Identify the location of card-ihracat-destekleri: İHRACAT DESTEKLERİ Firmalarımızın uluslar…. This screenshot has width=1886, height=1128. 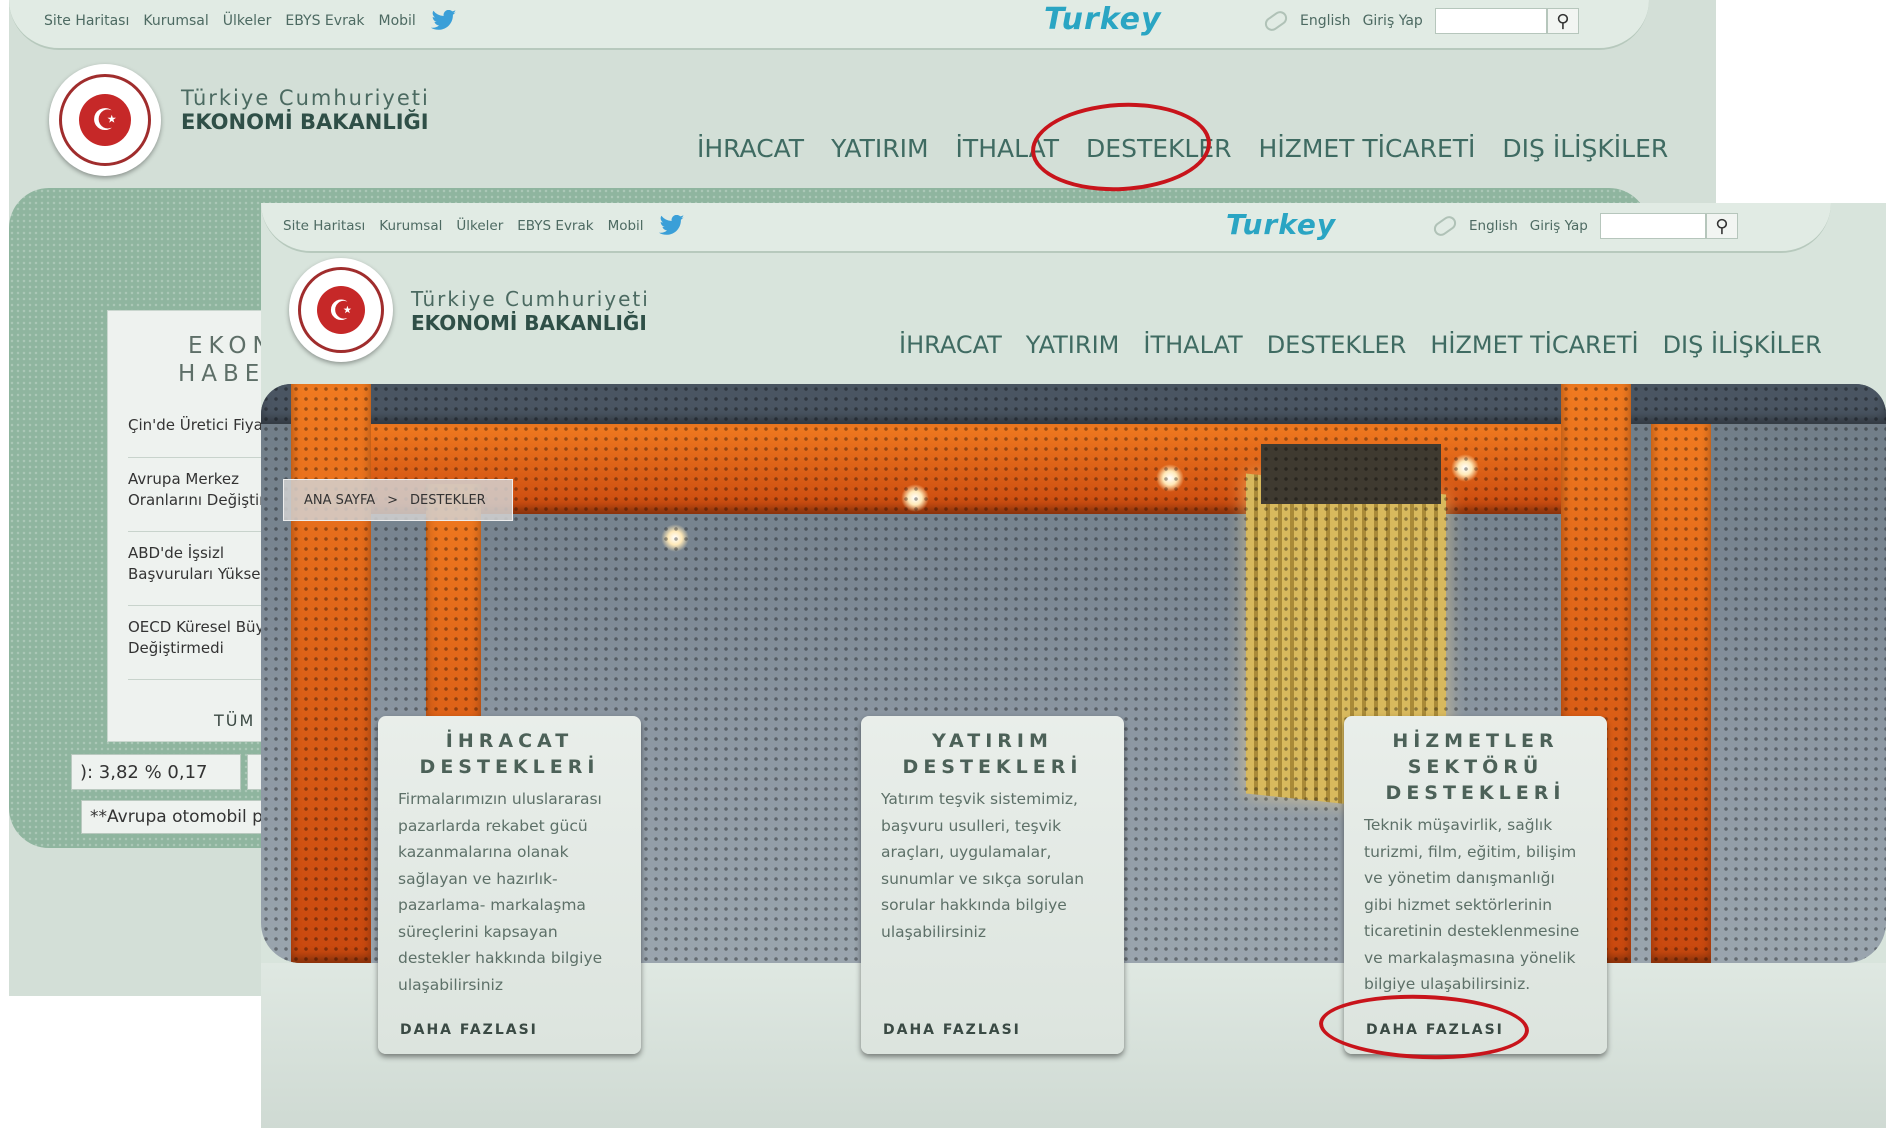
(509, 885).